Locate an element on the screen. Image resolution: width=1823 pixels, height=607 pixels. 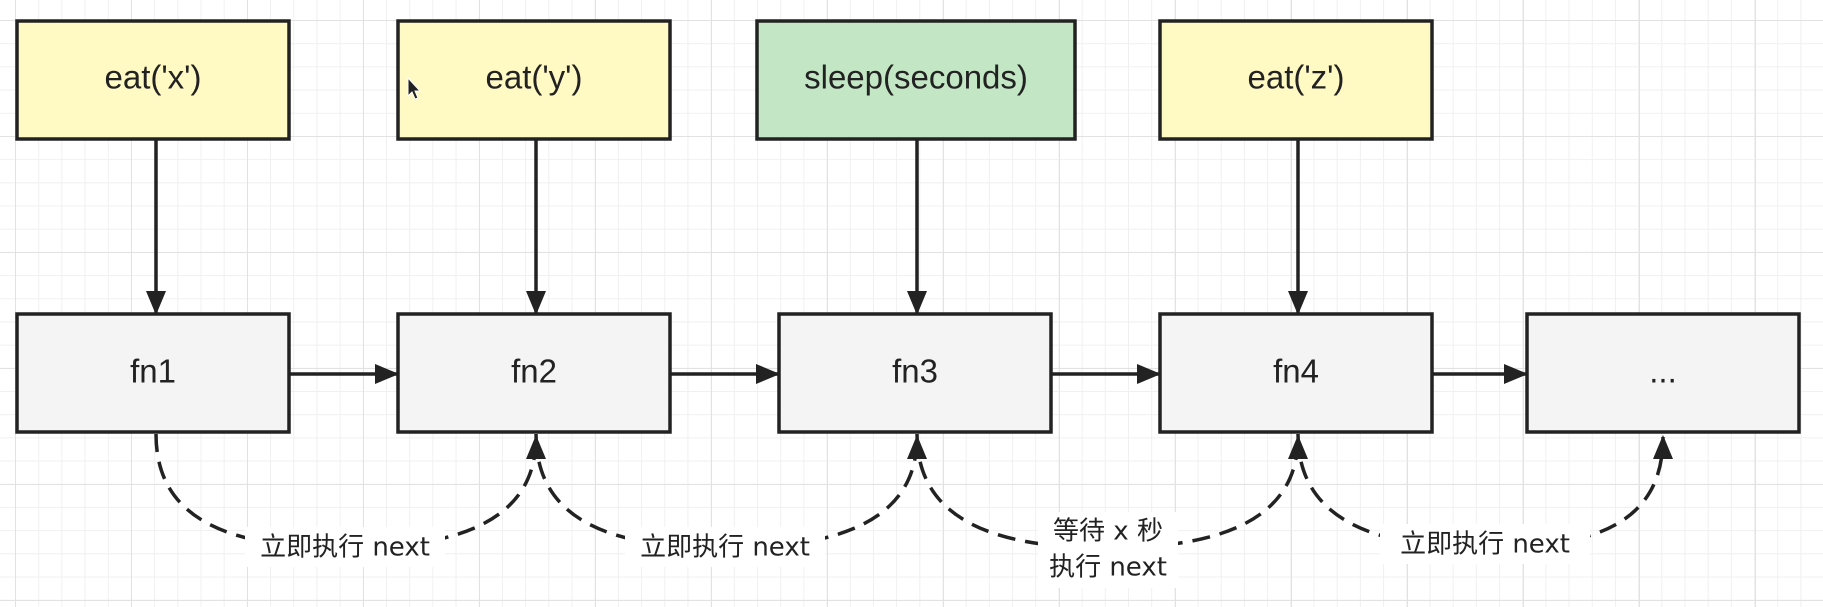
fn-node-4-label: fn4 is located at coordinates (1296, 371).